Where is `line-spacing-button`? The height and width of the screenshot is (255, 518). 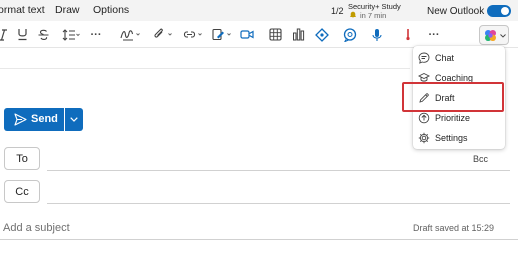
line-spacing-button is located at coordinates (71, 34).